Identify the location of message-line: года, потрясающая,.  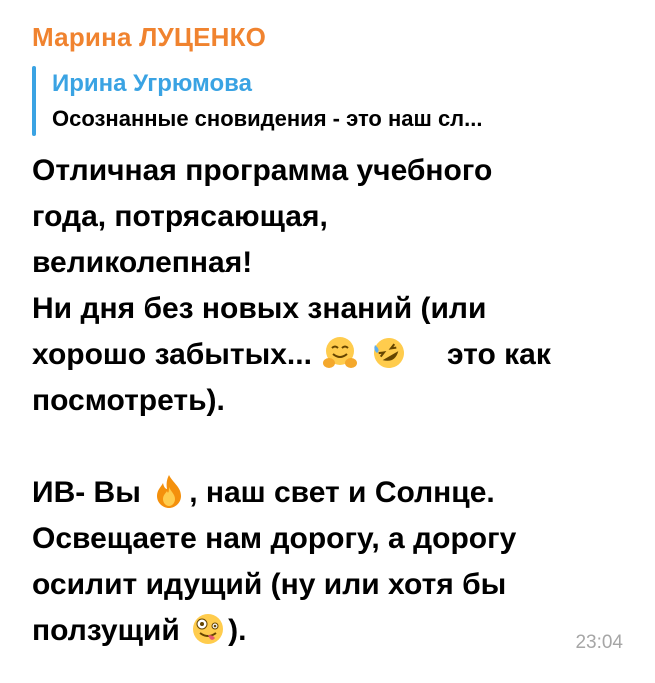
(180, 216).